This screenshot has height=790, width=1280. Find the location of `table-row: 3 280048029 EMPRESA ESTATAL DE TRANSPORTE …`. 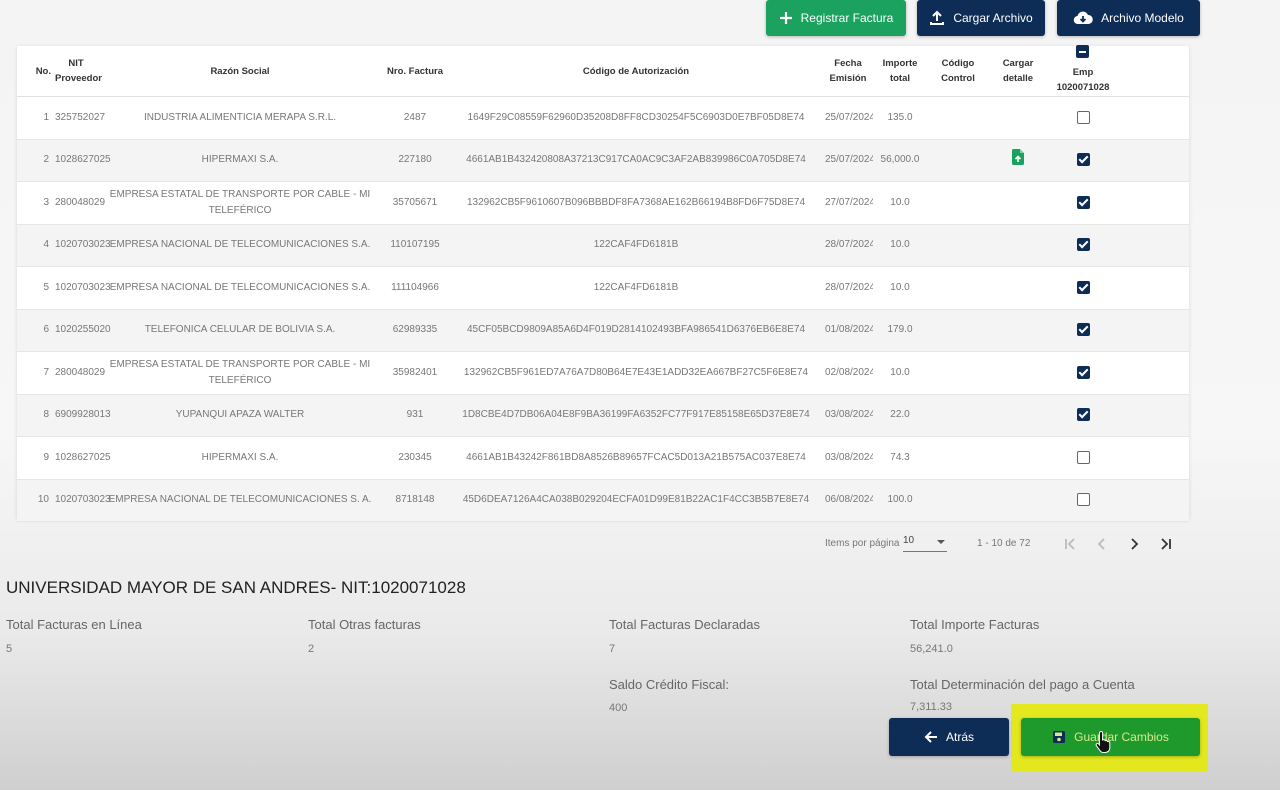

table-row: 3 280048029 EMPRESA ESTATAL DE TRANSPORTE … is located at coordinates (603, 203).